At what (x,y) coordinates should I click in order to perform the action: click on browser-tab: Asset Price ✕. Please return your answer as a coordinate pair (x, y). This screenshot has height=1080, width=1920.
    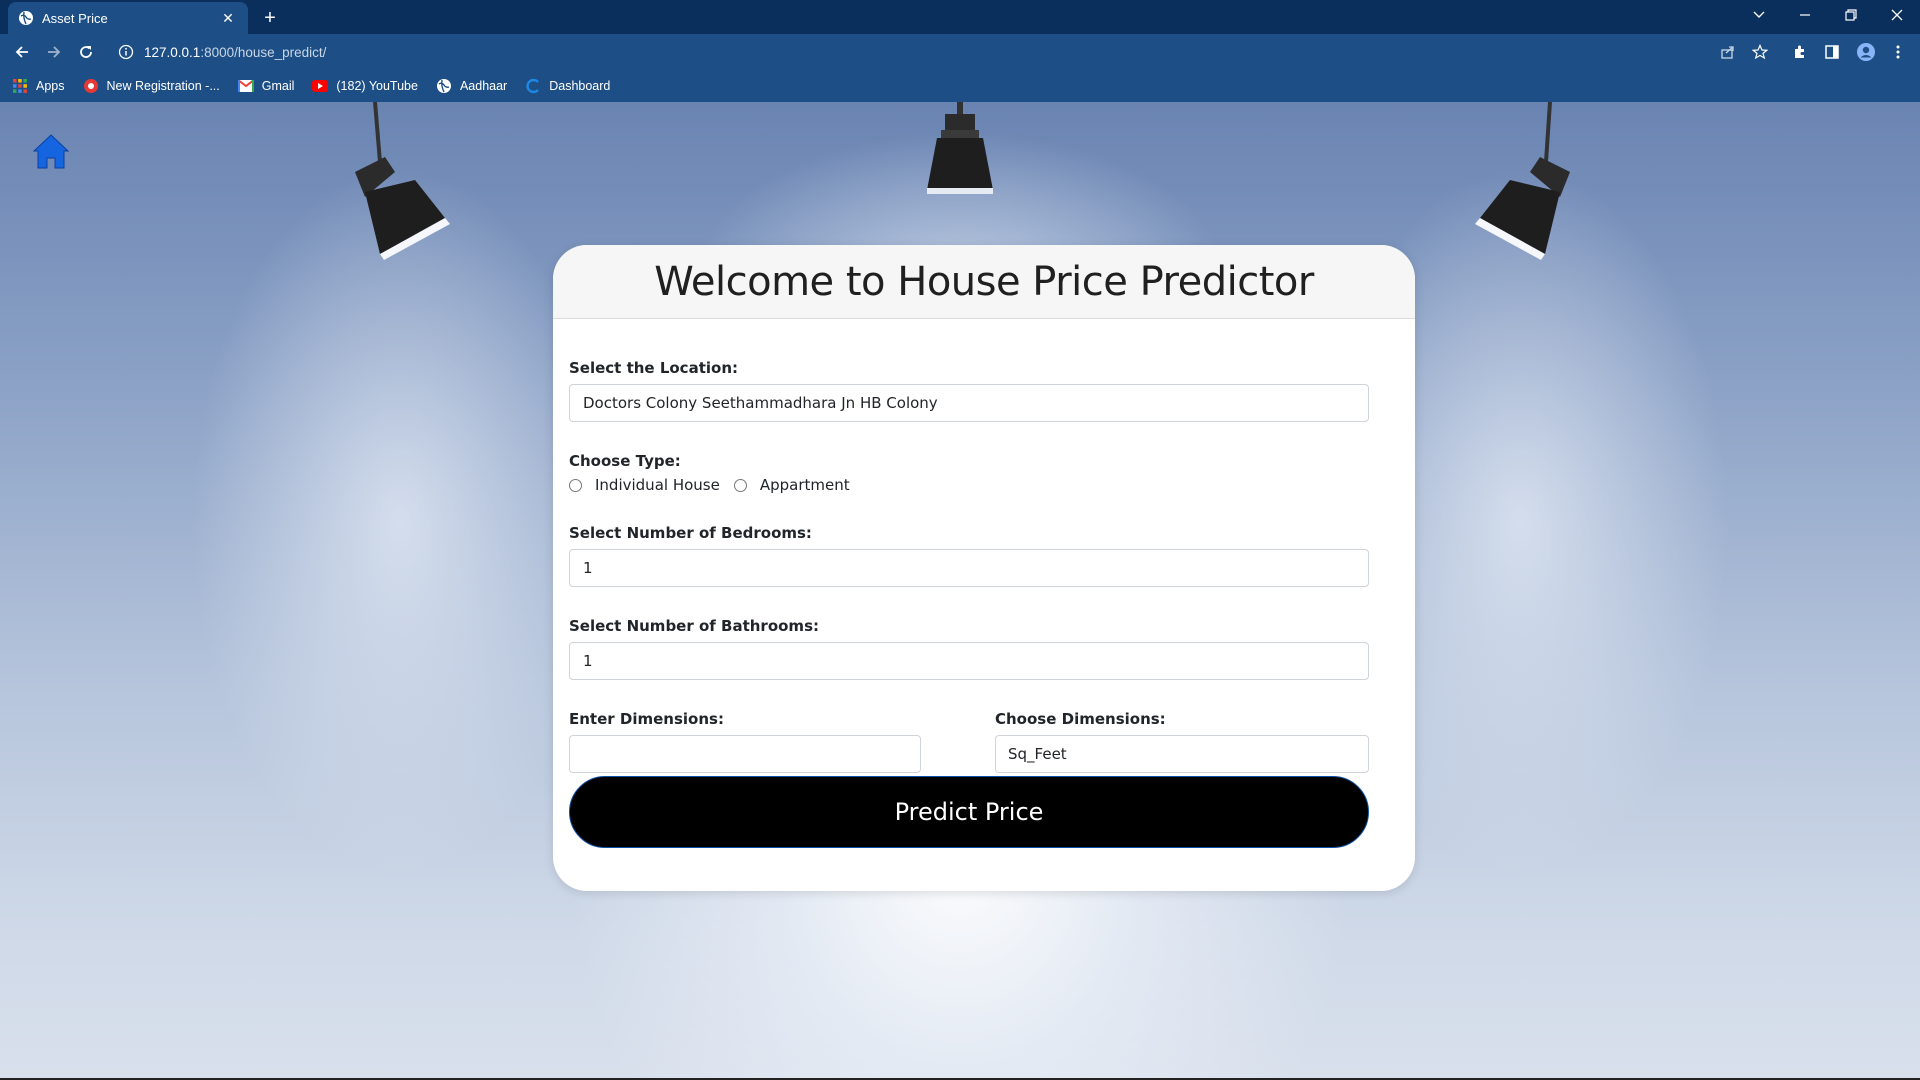
    Looking at the image, I should click on (128, 18).